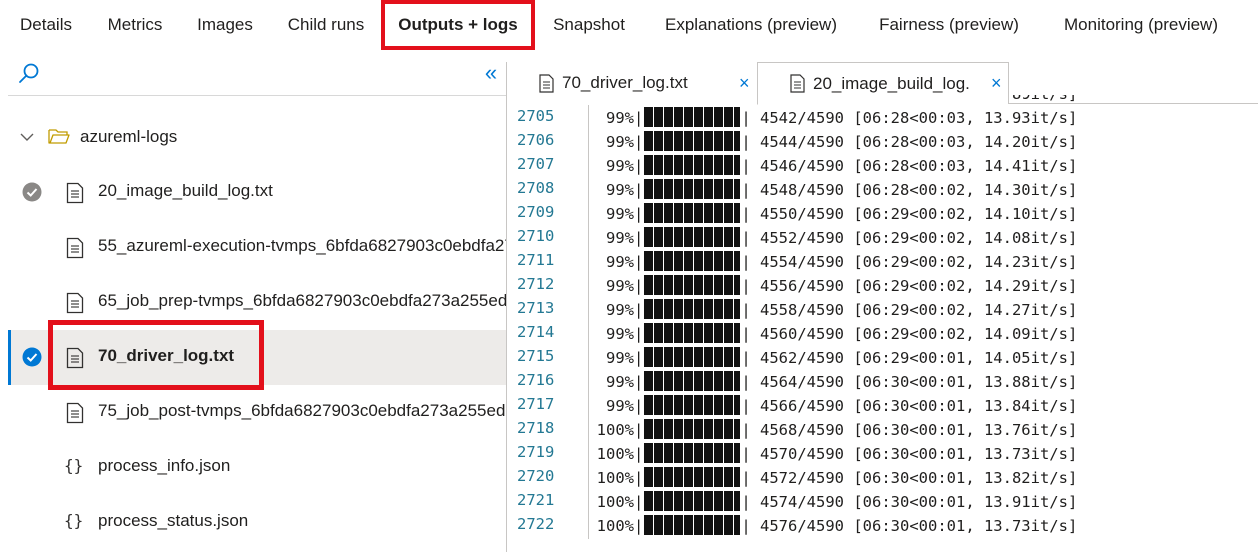 The height and width of the screenshot is (552, 1258). I want to click on tree-toolbar: «, so click(257, 74).